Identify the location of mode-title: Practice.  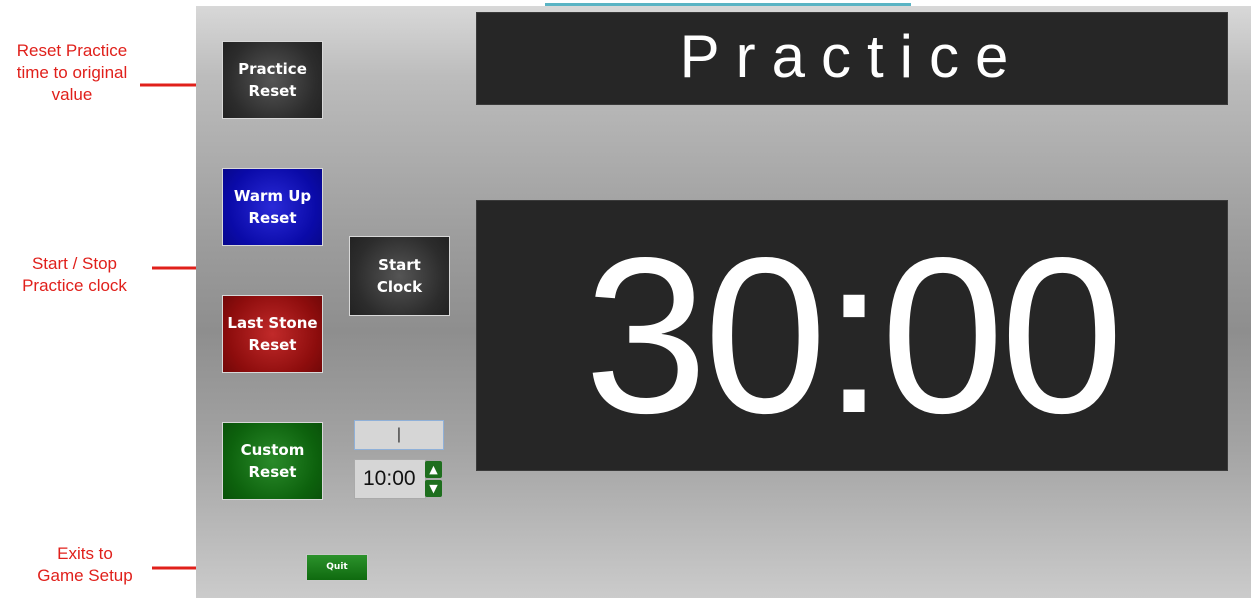
(852, 56).